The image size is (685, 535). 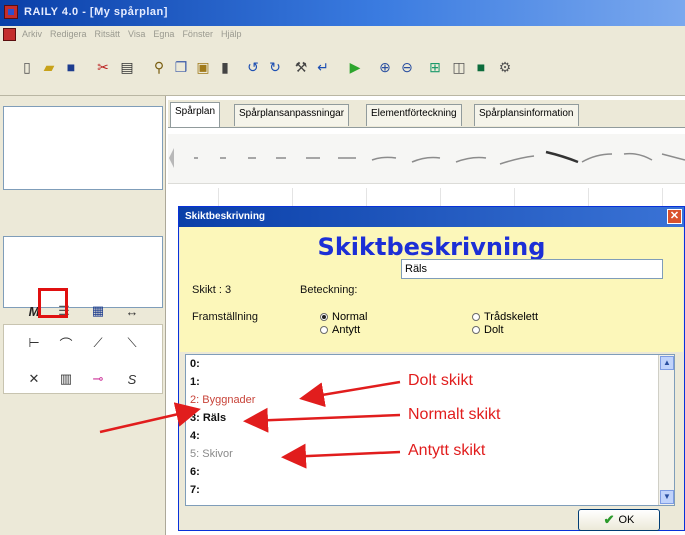 I want to click on layer-row: 7:, so click(x=195, y=490).